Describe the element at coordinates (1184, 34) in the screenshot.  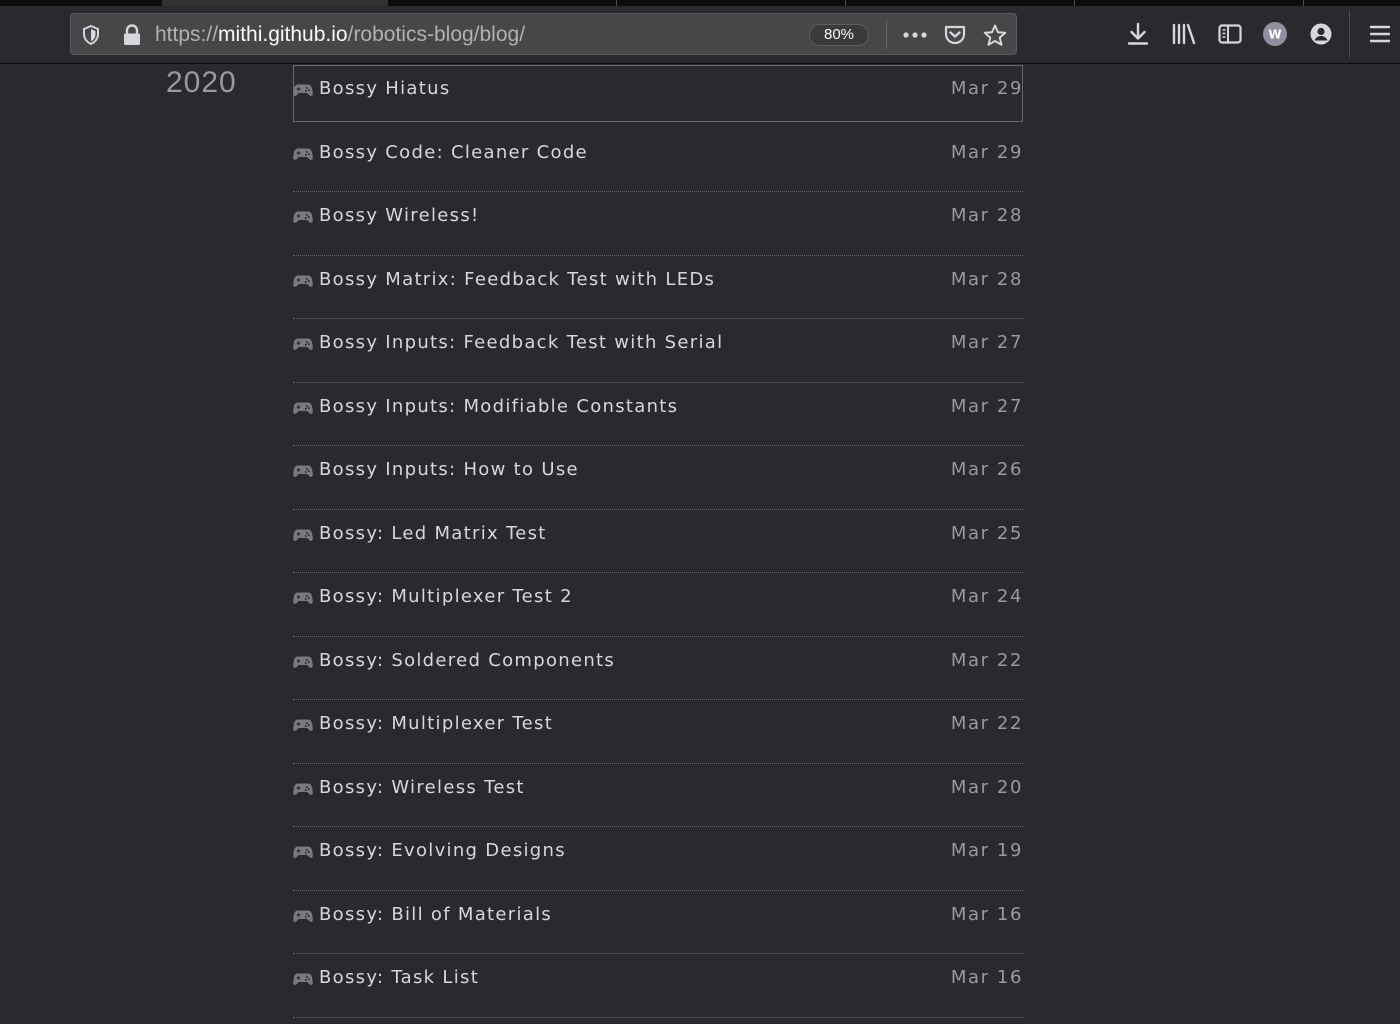
I see `library-icon` at that location.